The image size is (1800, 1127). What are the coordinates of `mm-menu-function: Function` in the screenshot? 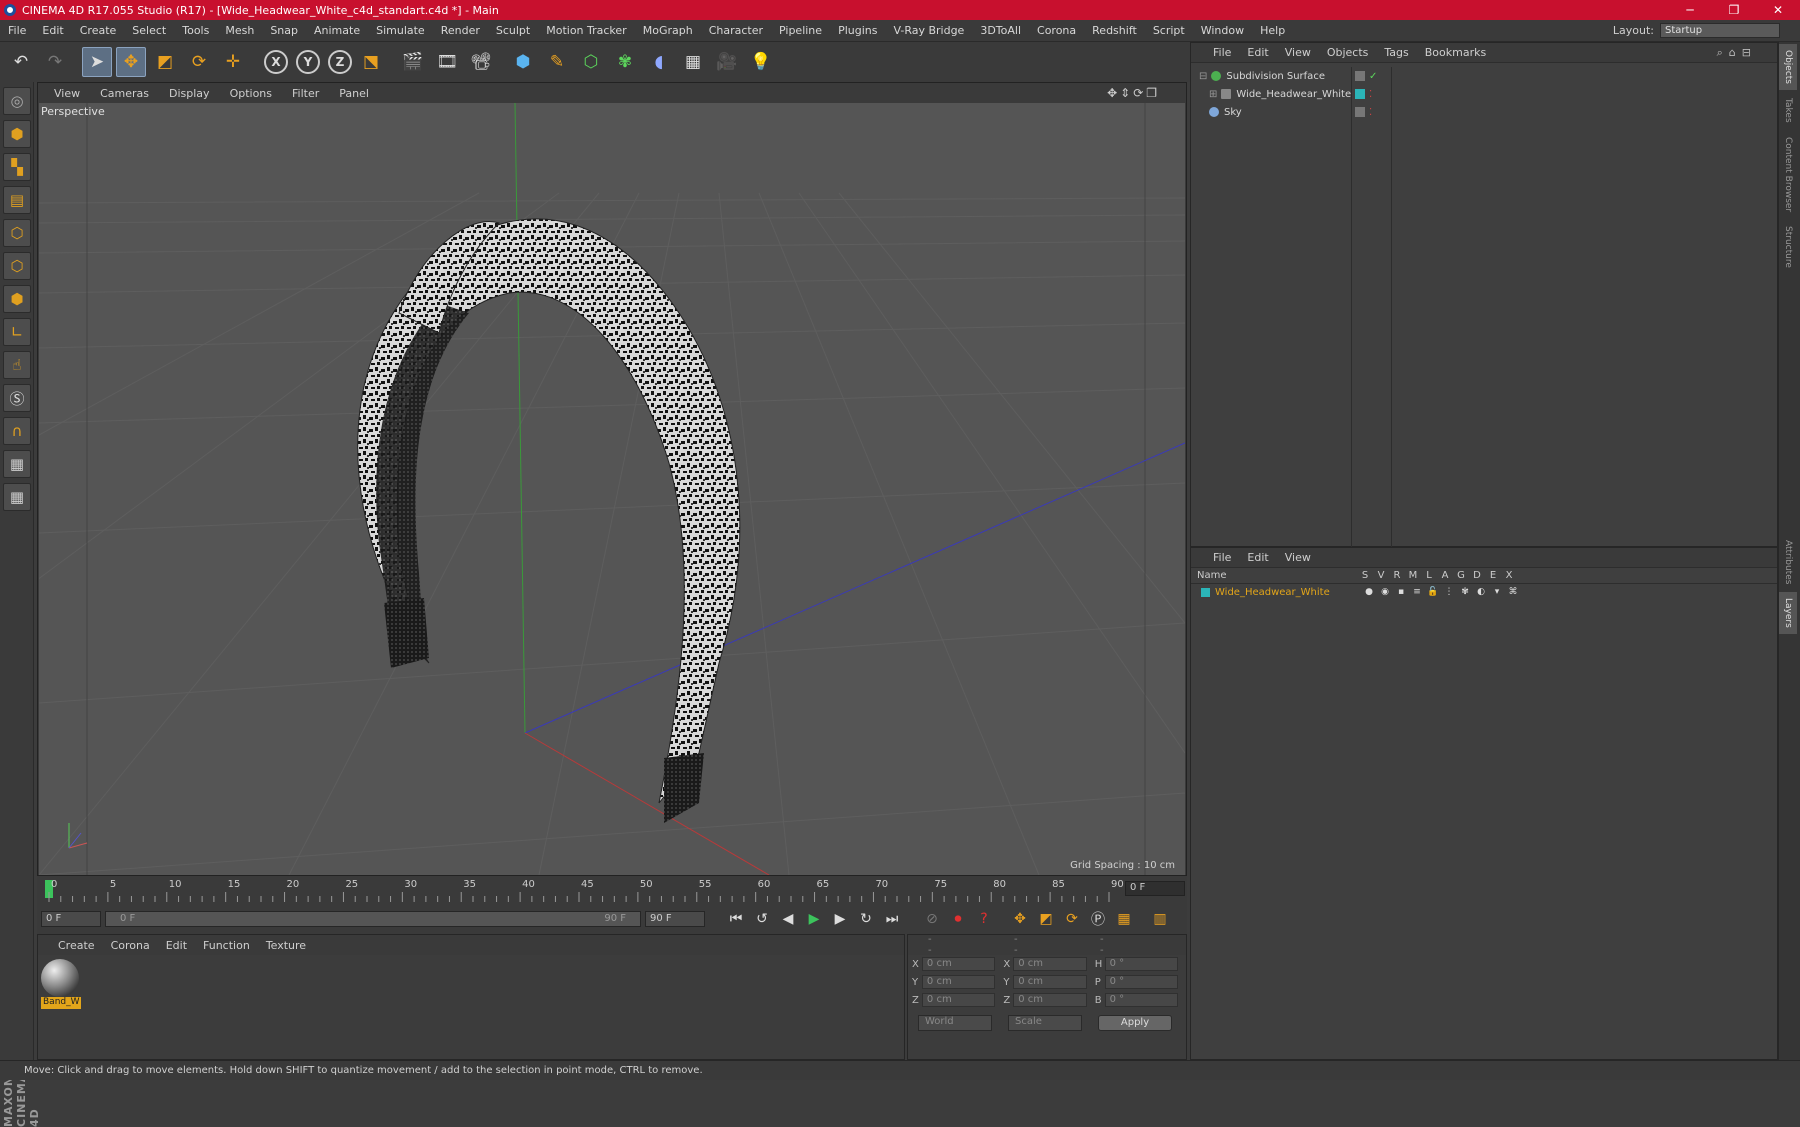 It's located at (226, 945).